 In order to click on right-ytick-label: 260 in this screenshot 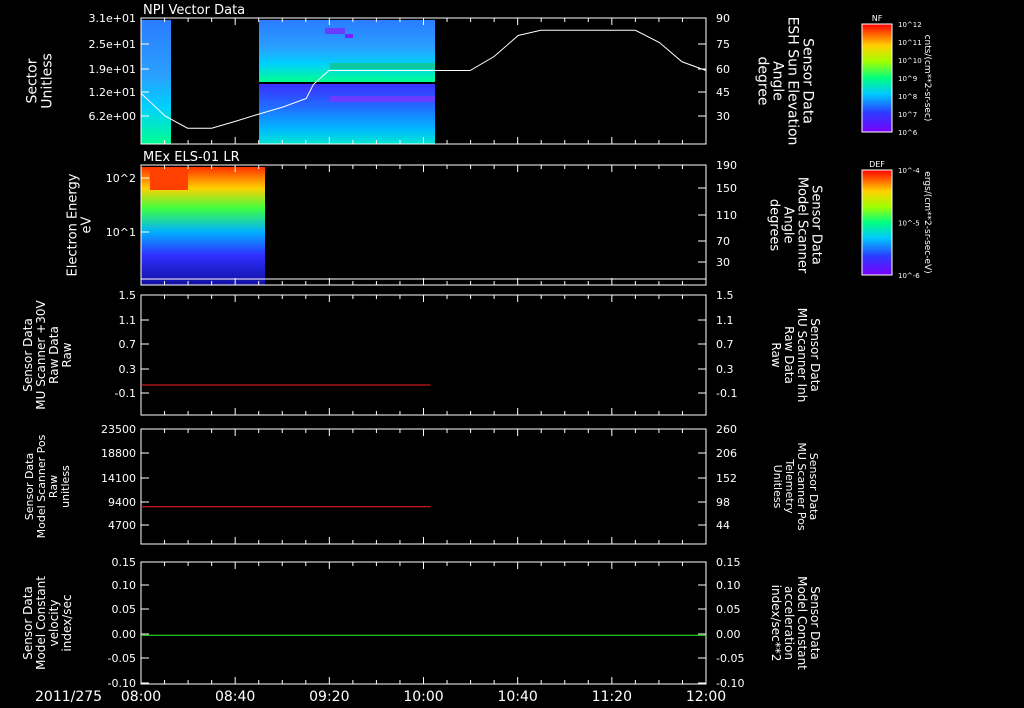, I will do `click(726, 429)`.